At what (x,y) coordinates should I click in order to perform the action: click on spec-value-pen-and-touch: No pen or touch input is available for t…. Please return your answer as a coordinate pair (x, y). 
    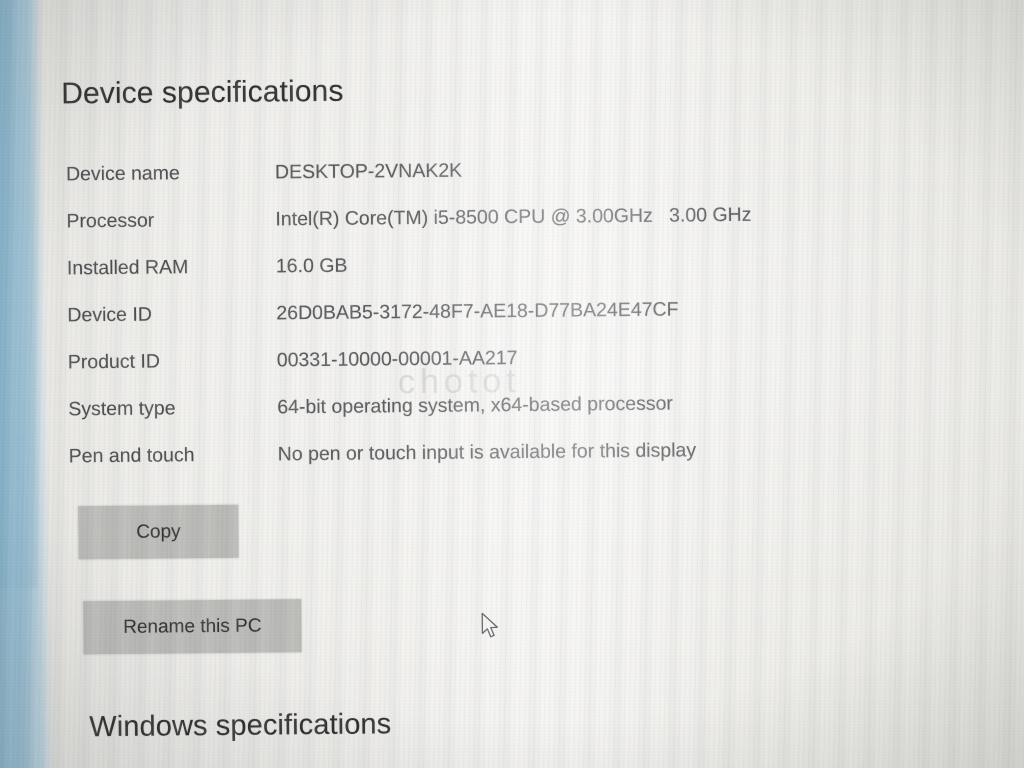
    Looking at the image, I should click on (487, 452).